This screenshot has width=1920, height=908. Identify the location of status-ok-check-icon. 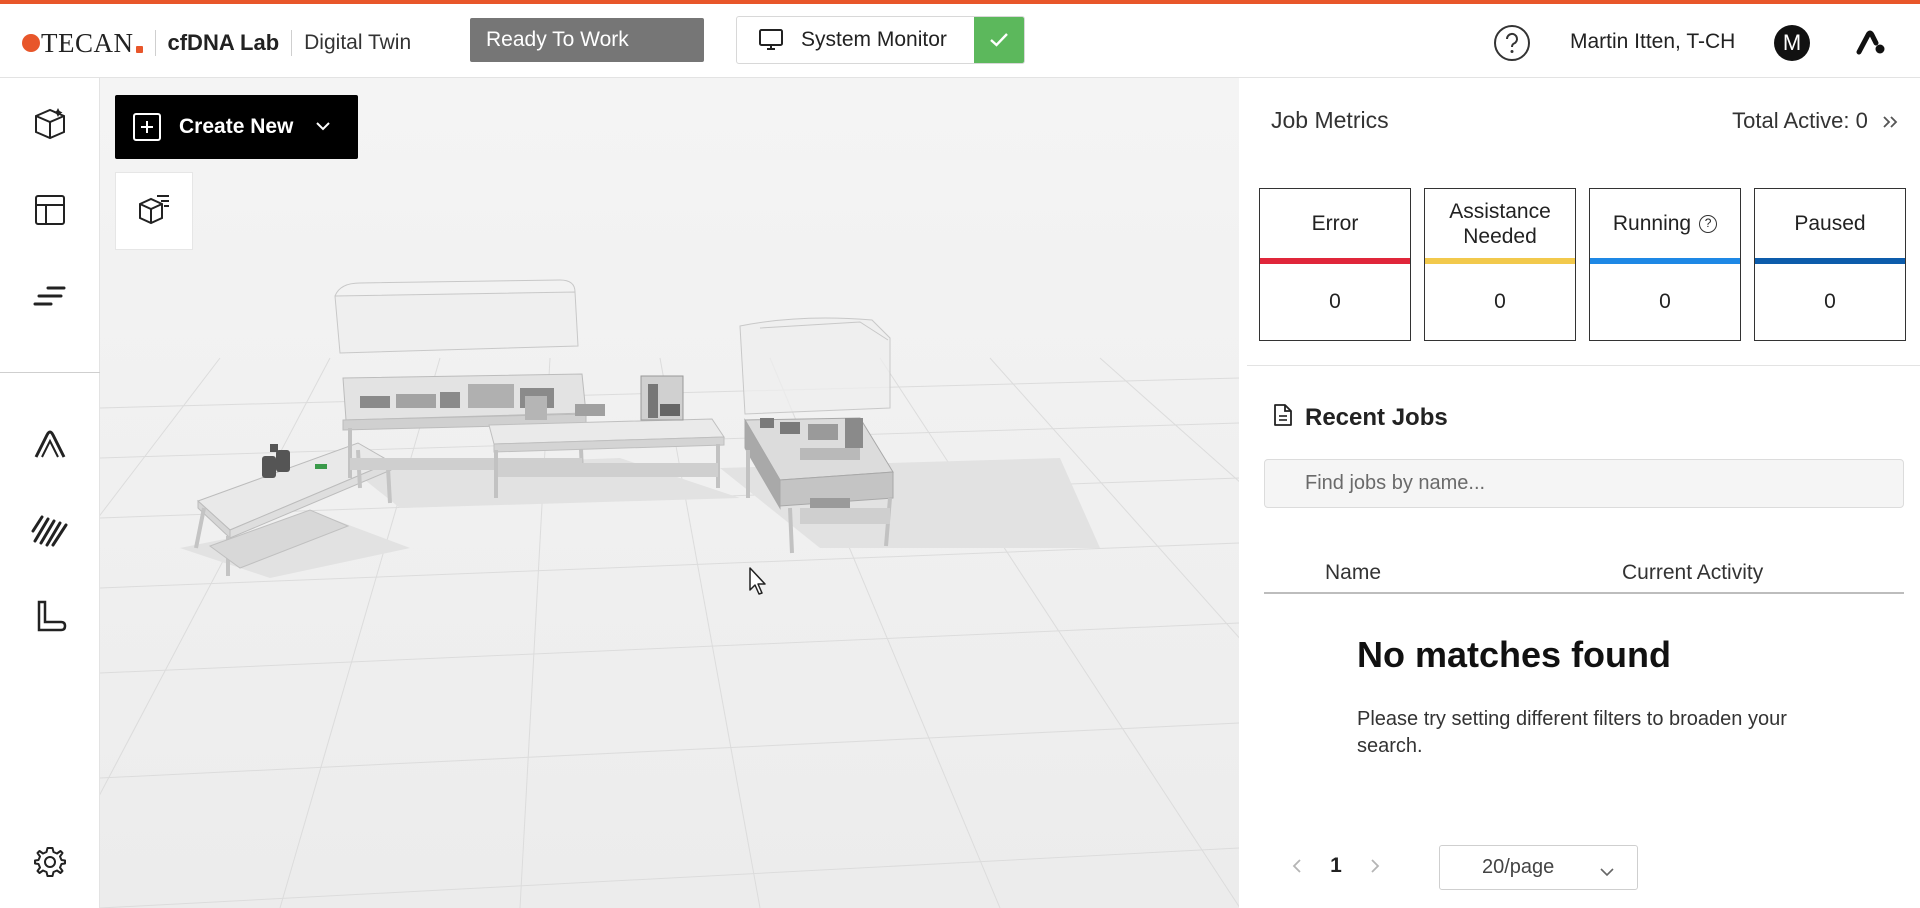
(999, 40).